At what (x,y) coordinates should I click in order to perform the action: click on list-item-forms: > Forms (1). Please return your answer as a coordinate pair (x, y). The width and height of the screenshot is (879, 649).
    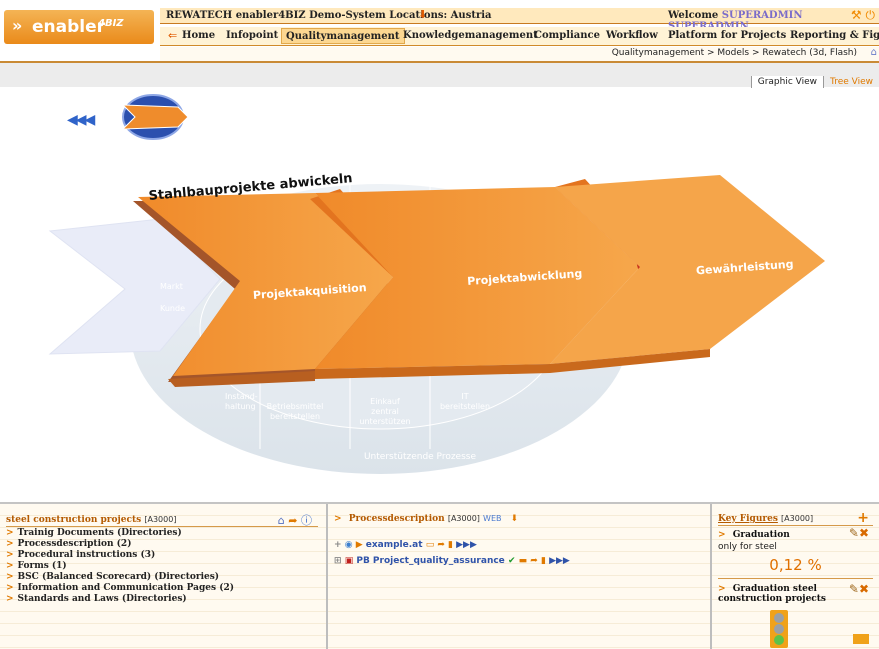
    Looking at the image, I should click on (120, 566).